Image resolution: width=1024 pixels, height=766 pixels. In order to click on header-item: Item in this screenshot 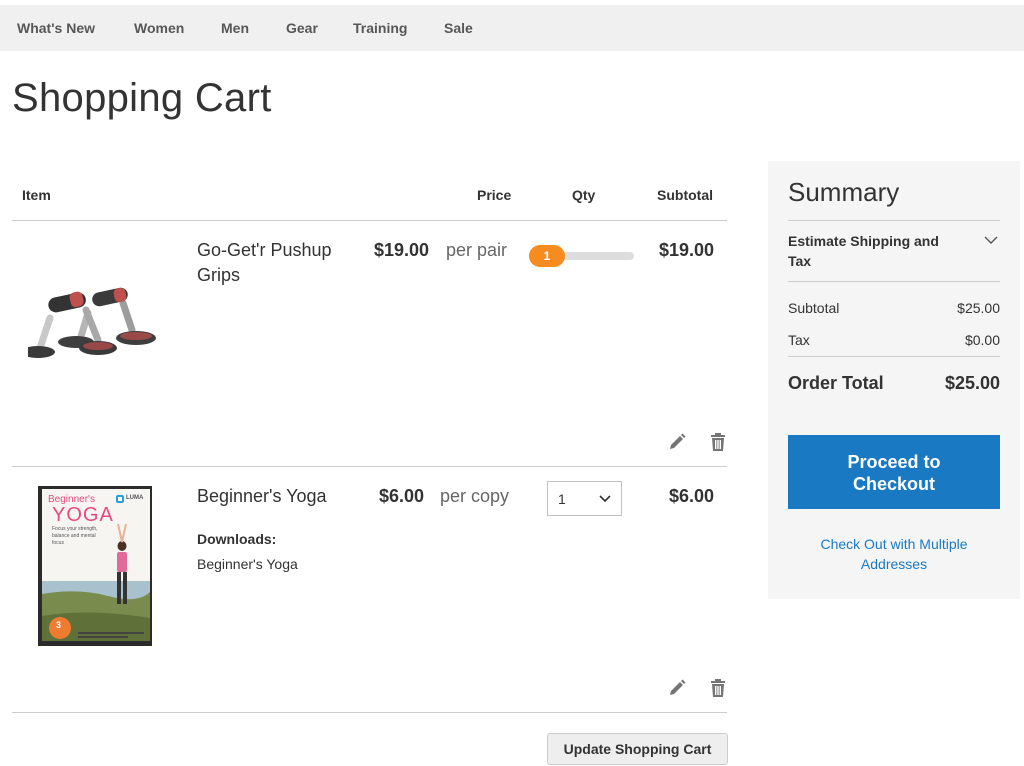, I will do `click(36, 195)`.